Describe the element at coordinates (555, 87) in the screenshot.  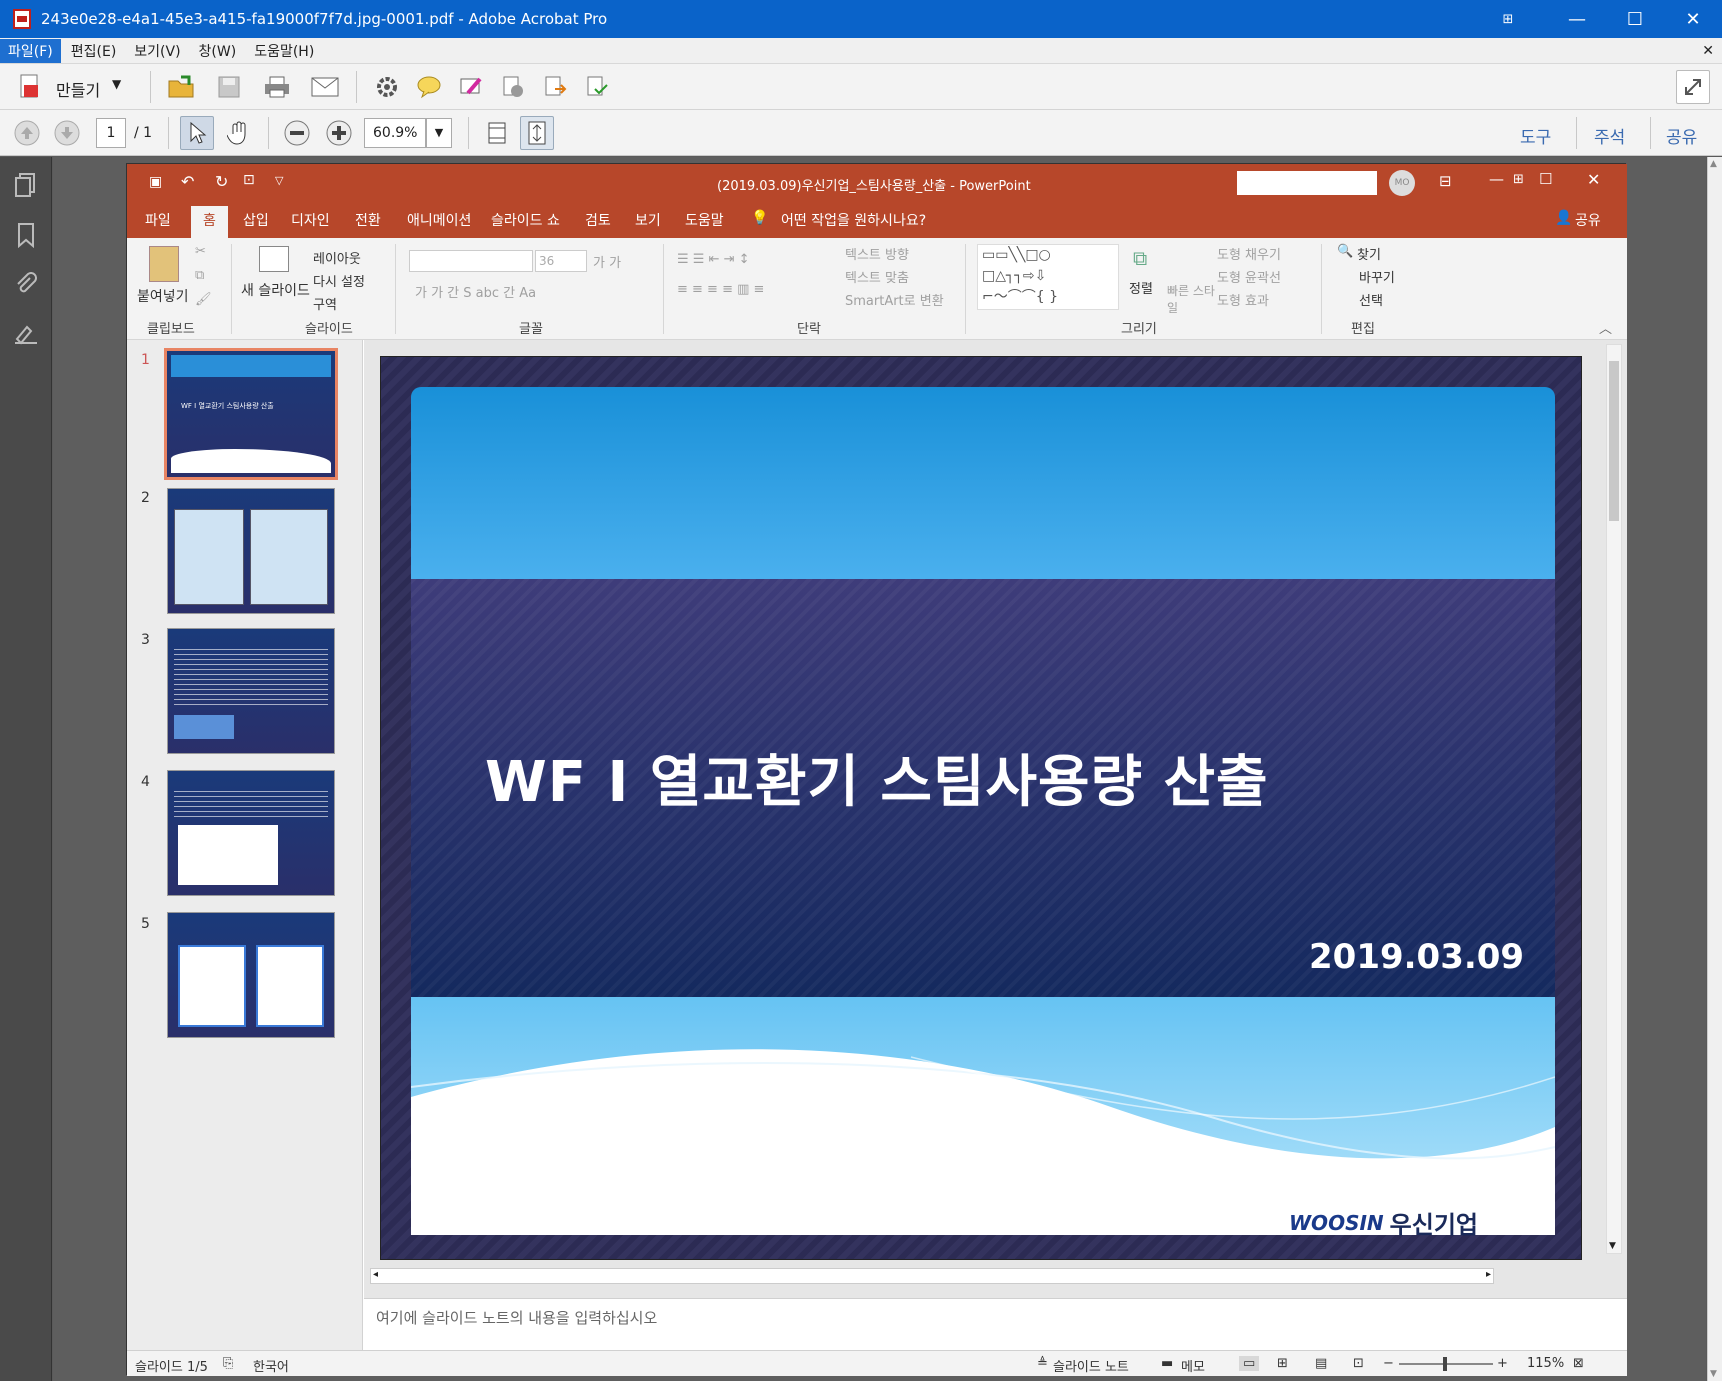
I see `export-icon` at that location.